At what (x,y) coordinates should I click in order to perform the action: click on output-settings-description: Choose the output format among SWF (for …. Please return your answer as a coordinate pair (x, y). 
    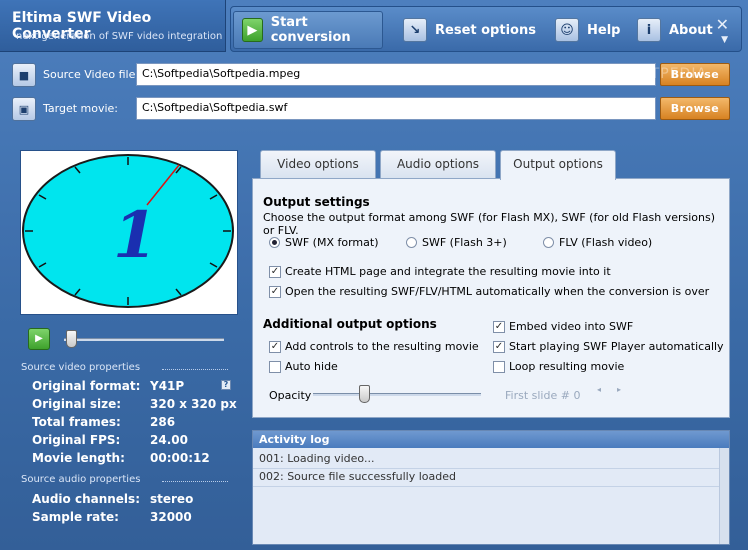
    Looking at the image, I should click on (489, 224).